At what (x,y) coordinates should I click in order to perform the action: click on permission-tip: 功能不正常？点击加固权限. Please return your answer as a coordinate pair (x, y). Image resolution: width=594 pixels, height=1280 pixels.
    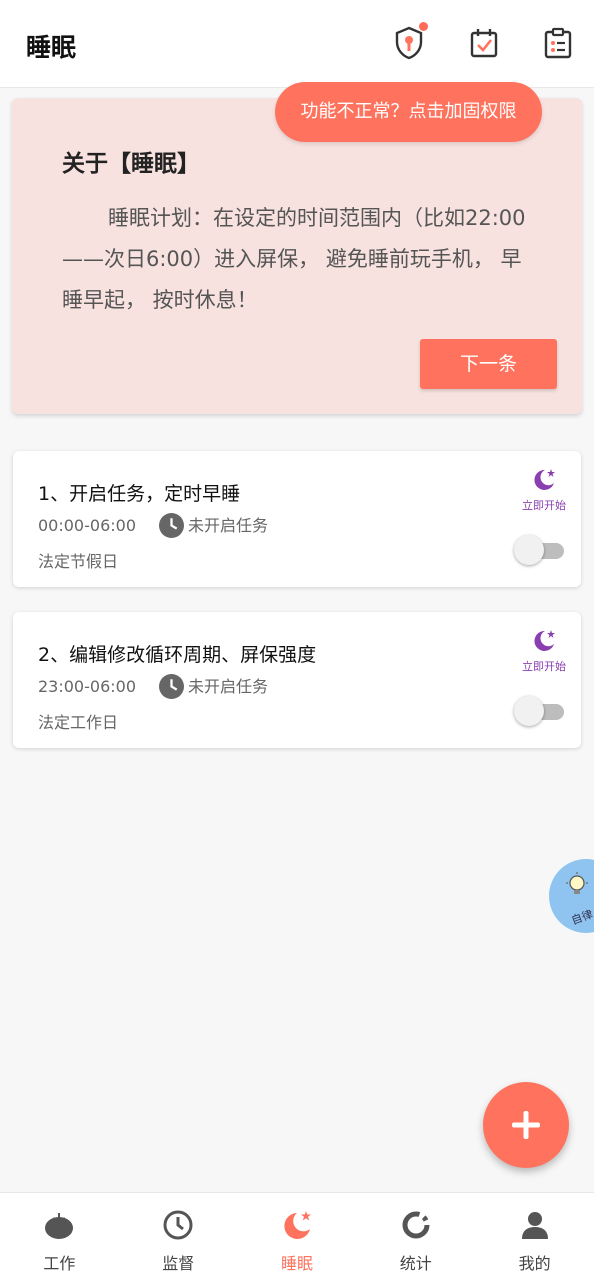
    Looking at the image, I should click on (408, 112).